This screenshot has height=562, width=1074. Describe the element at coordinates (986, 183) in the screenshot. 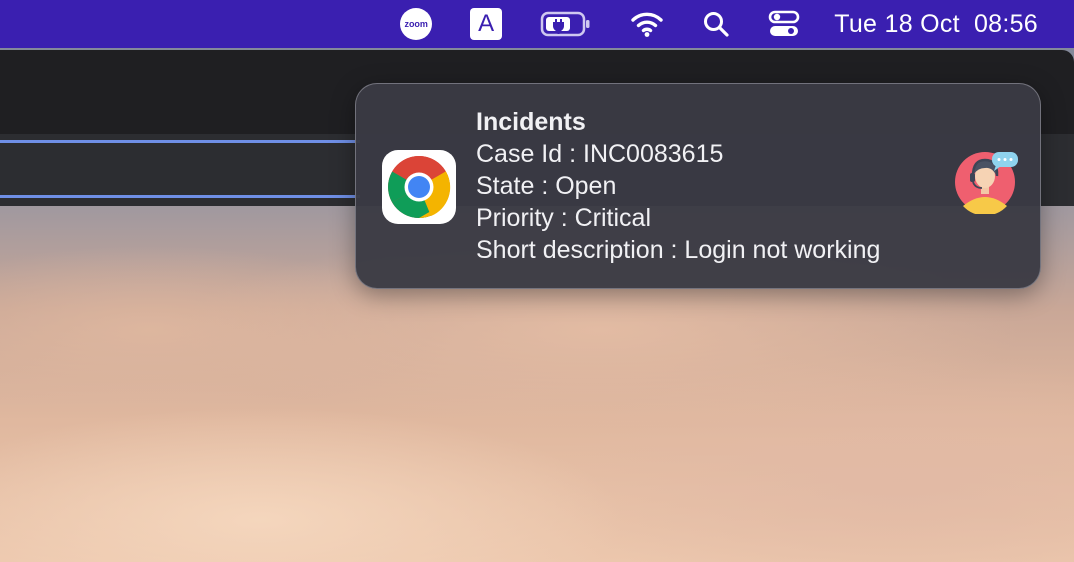

I see `support-agent-avatar-icon` at that location.